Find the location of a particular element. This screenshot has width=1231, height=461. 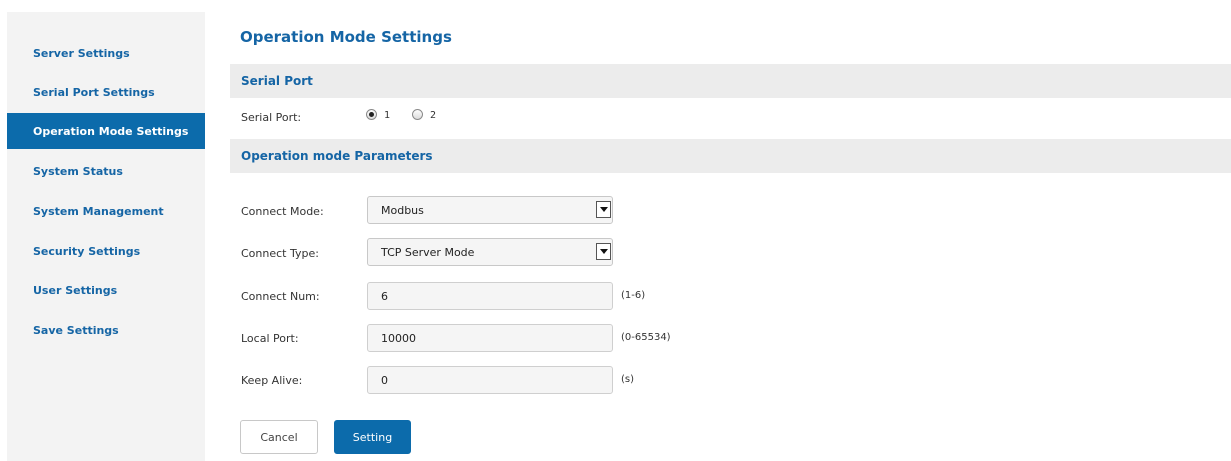

connect-mode-label: Connect Mode: is located at coordinates (282, 211).